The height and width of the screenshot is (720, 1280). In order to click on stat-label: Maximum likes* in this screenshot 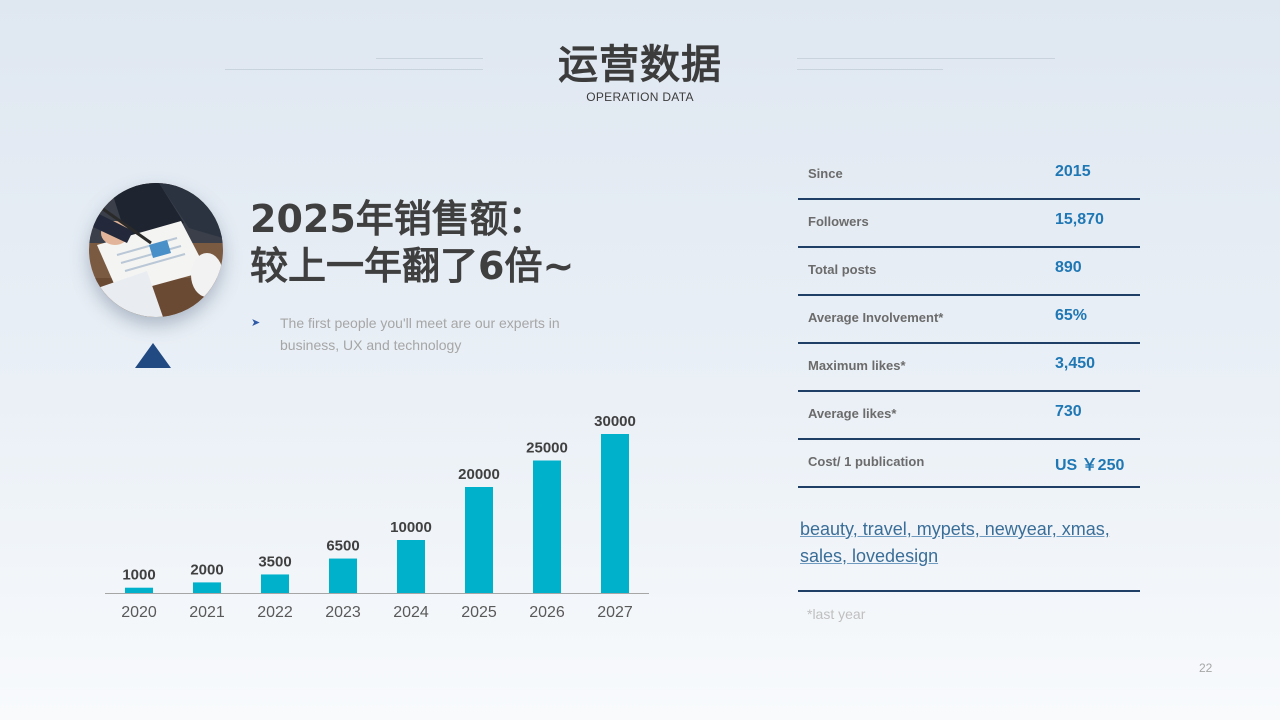, I will do `click(857, 365)`.